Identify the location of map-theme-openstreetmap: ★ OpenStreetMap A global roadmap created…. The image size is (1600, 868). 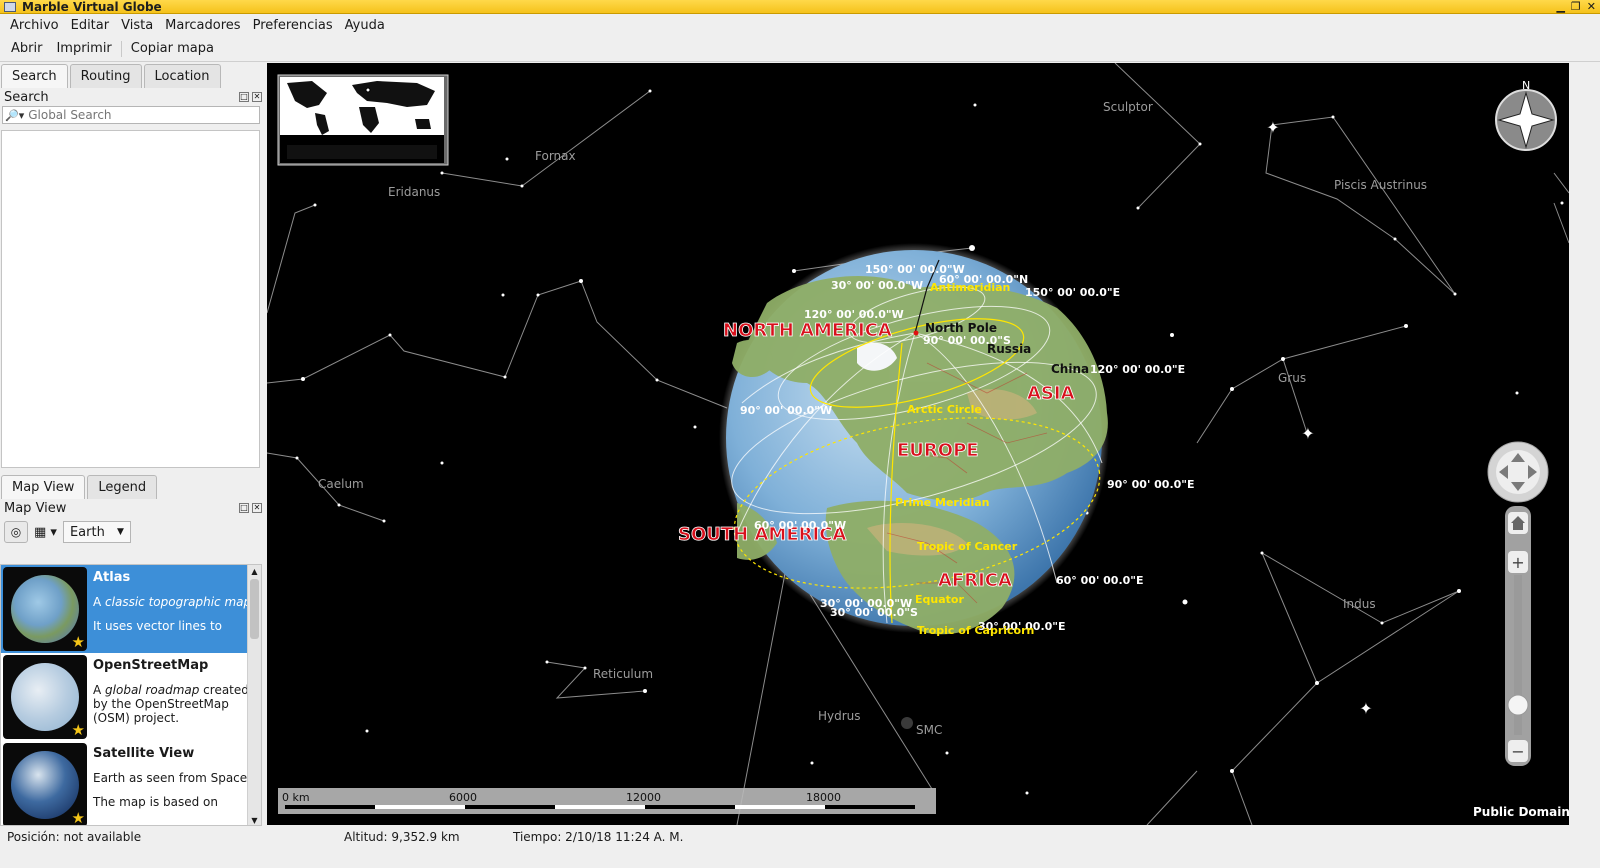
(131, 697).